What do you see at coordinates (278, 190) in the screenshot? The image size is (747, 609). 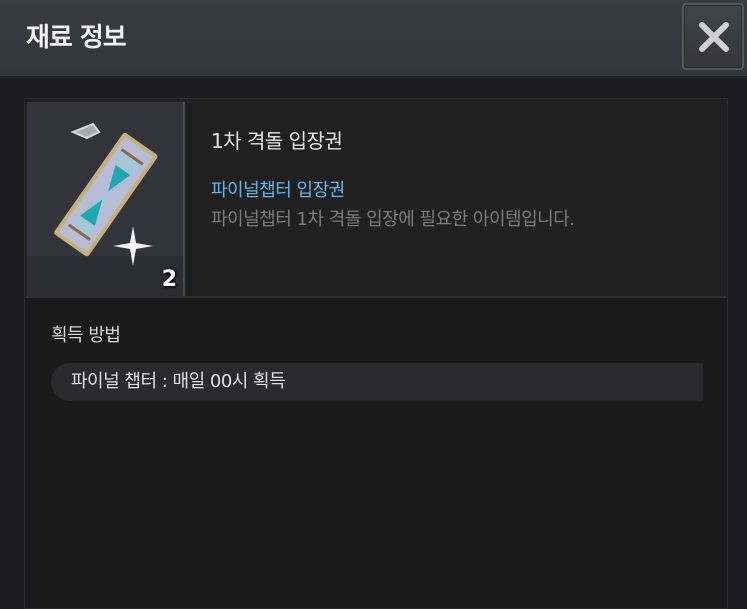 I see `item-category: 파이널챕터 입장권` at bounding box center [278, 190].